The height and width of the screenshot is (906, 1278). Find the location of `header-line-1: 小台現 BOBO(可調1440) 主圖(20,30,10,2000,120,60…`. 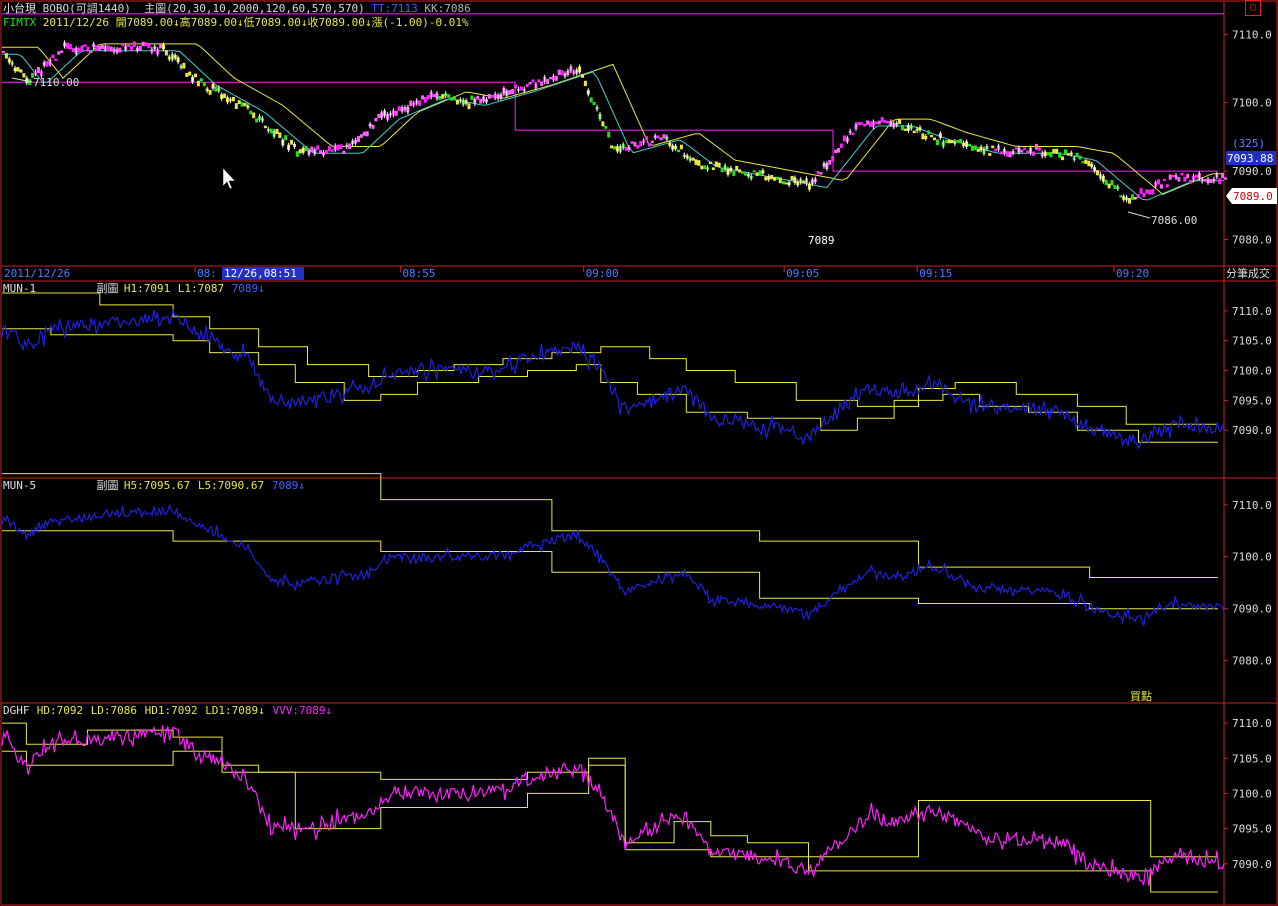

header-line-1: 小台現 BOBO(可調1440) 主圖(20,30,10,2000,120,60… is located at coordinates (237, 8).